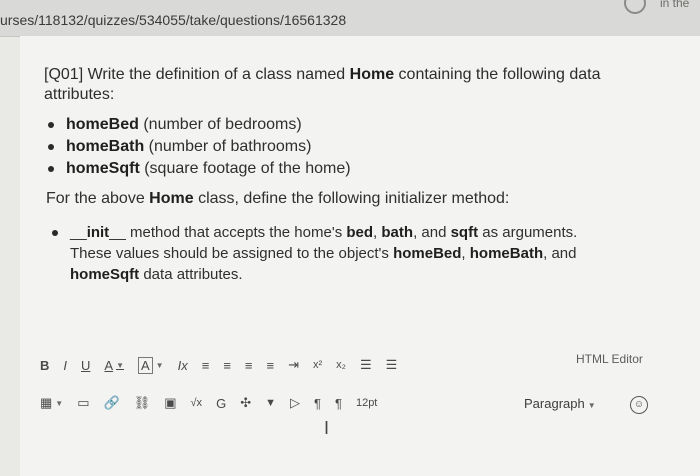 The height and width of the screenshot is (476, 700). What do you see at coordinates (183, 365) in the screenshot?
I see `clear-format-icon: Ix` at bounding box center [183, 365].